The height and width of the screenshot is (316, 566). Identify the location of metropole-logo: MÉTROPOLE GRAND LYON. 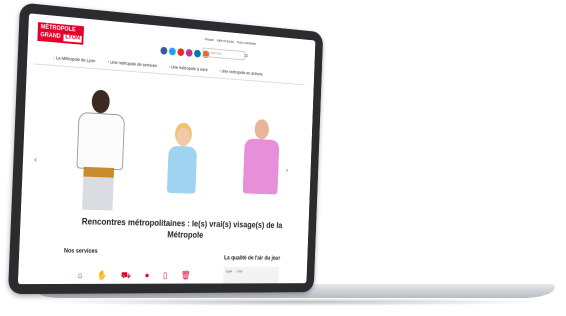
(61, 33).